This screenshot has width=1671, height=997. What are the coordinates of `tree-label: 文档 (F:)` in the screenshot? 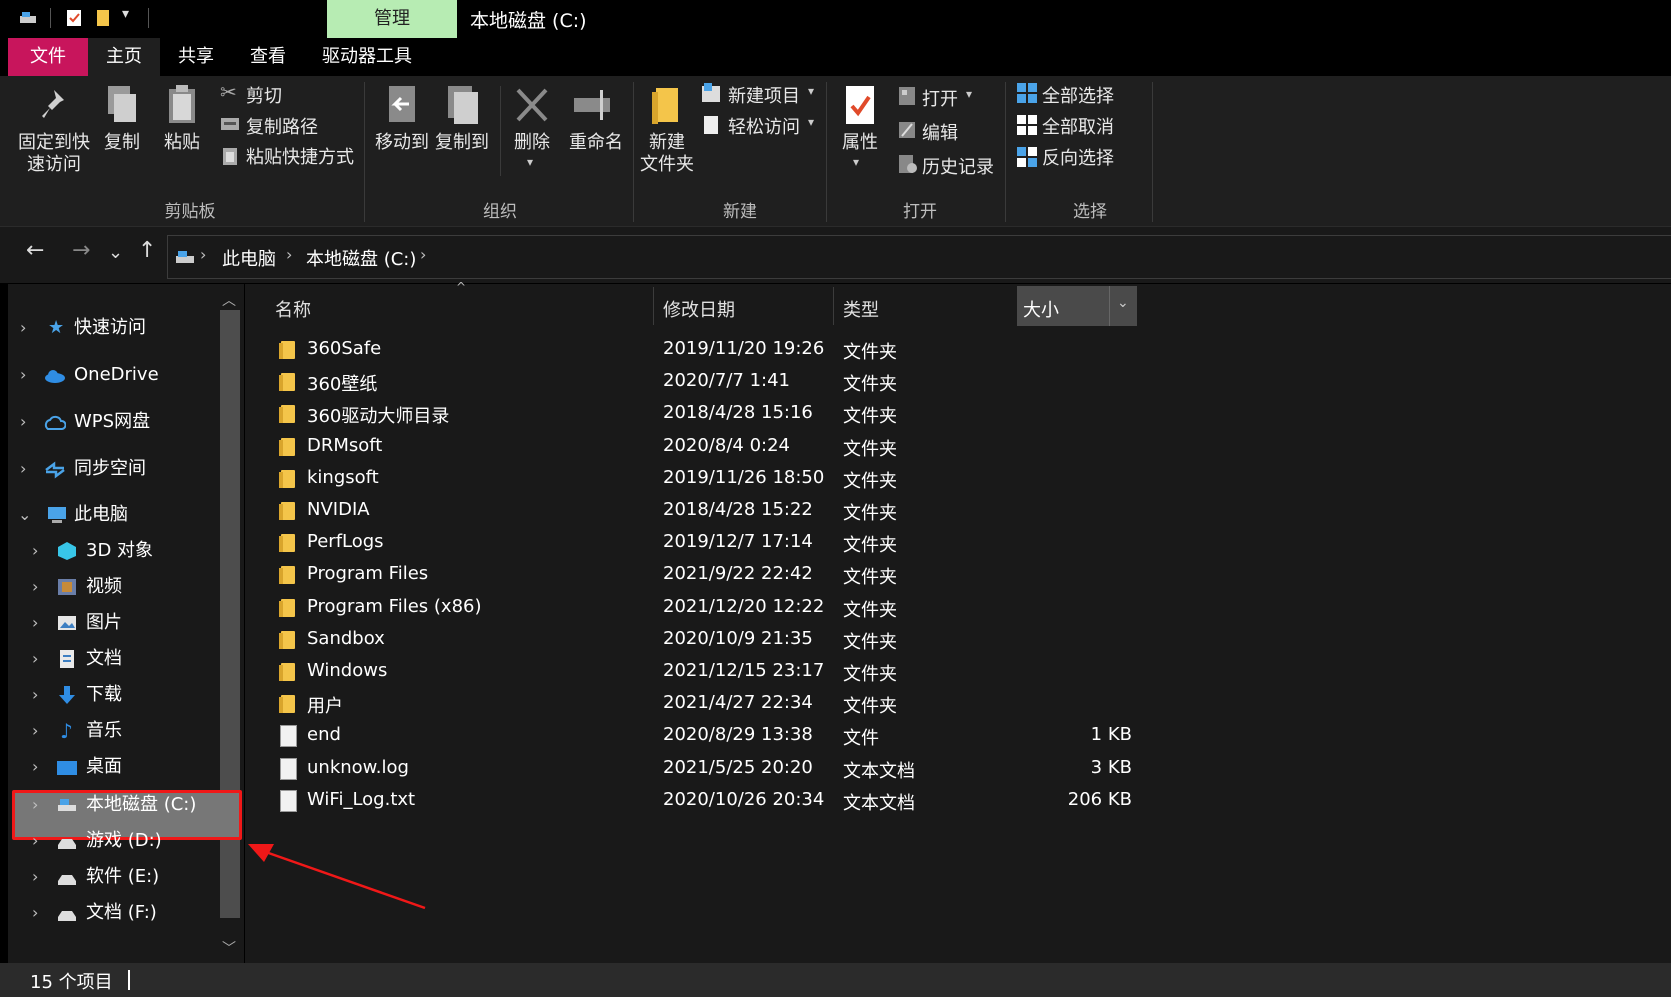 It's located at (121, 912).